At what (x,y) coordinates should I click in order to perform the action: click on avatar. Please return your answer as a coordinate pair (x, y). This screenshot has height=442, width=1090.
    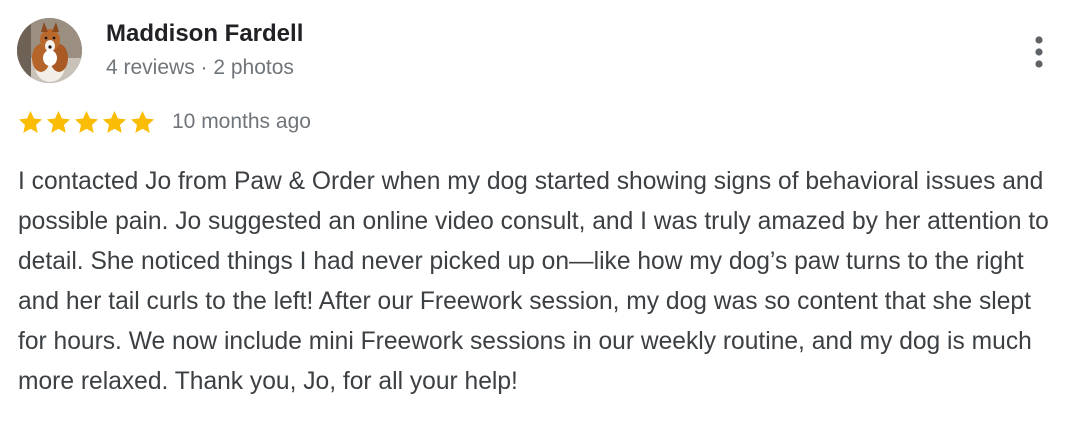
    Looking at the image, I should click on (49, 50).